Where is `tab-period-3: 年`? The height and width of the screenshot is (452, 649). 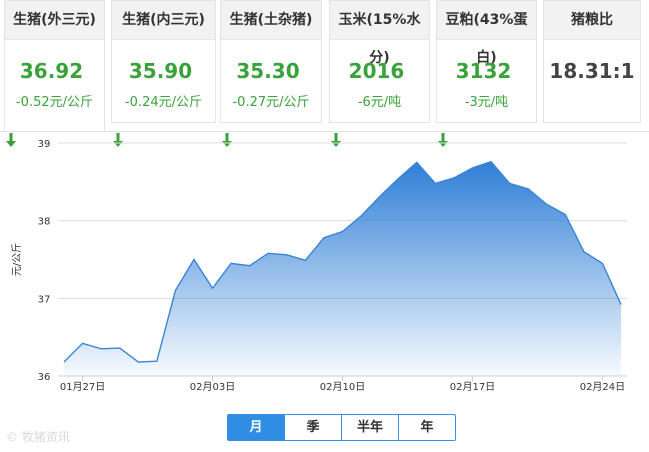 tab-period-3: 年 is located at coordinates (427, 427).